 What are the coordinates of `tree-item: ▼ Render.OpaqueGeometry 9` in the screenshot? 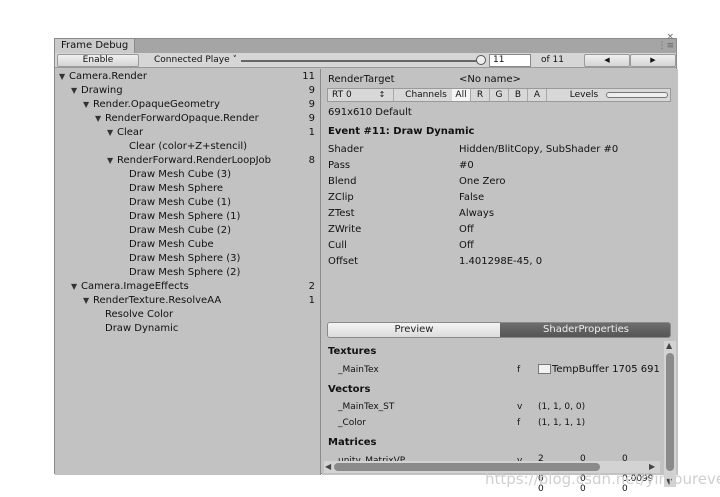 It's located at (187, 105).